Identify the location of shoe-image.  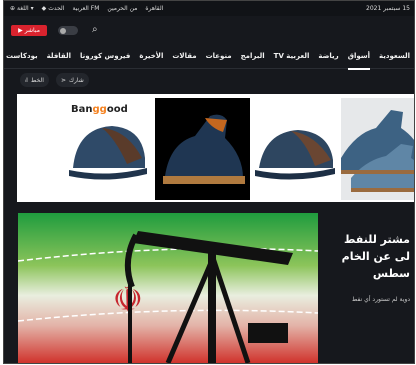
(202, 149).